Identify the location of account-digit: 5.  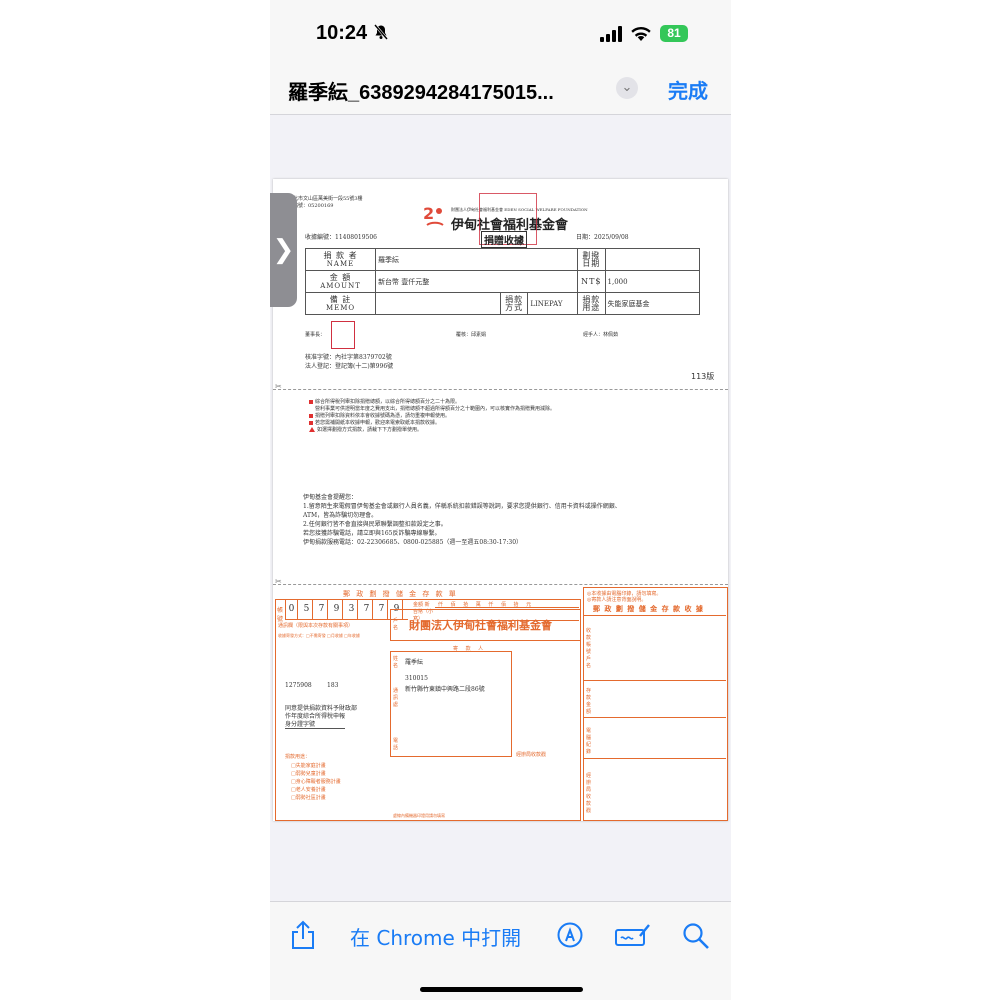
(307, 609).